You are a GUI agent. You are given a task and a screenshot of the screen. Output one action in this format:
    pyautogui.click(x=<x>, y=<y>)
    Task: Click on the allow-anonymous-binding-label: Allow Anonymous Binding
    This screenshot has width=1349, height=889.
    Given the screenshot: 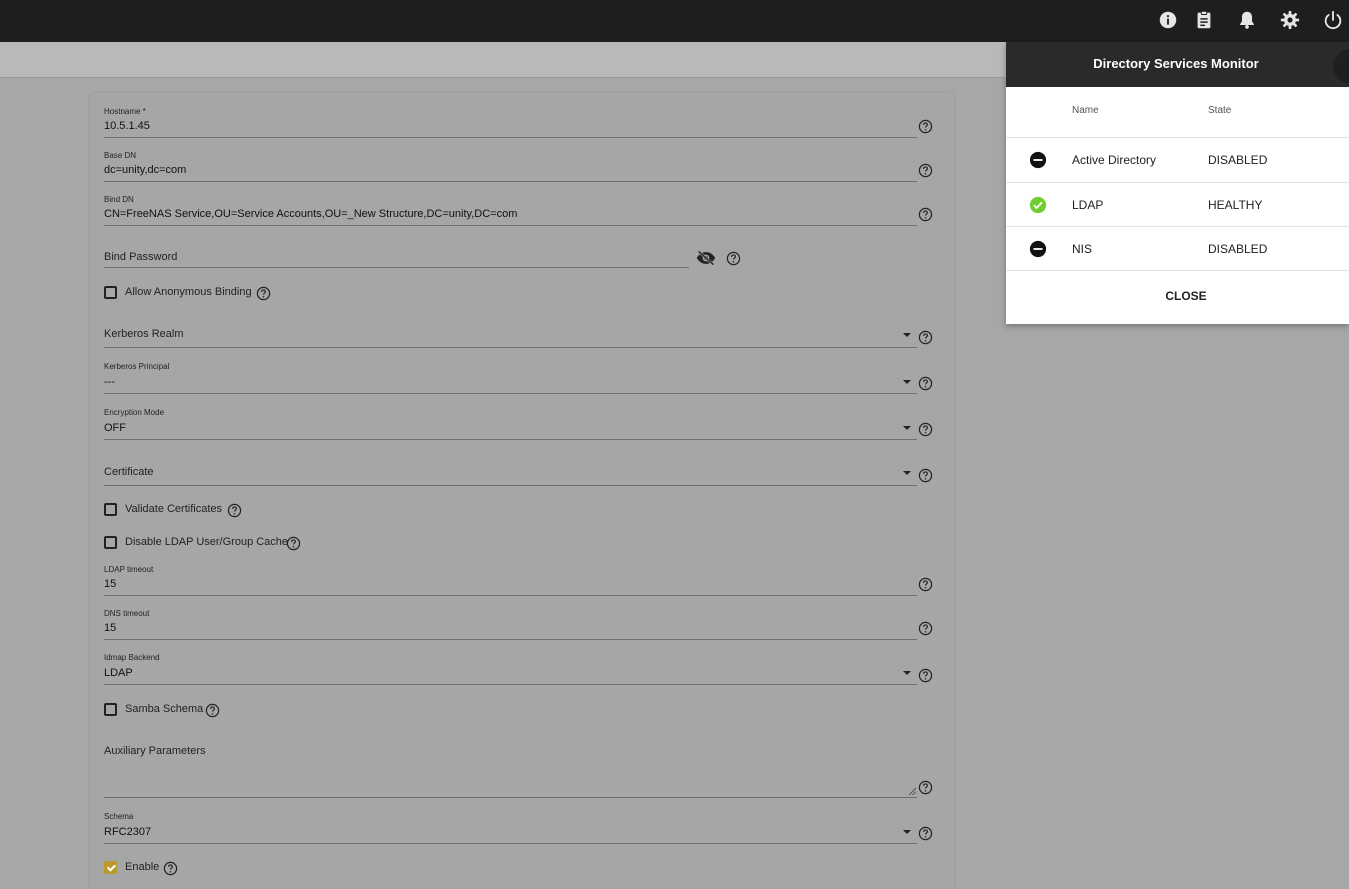 What is the action you would take?
    pyautogui.click(x=188, y=292)
    